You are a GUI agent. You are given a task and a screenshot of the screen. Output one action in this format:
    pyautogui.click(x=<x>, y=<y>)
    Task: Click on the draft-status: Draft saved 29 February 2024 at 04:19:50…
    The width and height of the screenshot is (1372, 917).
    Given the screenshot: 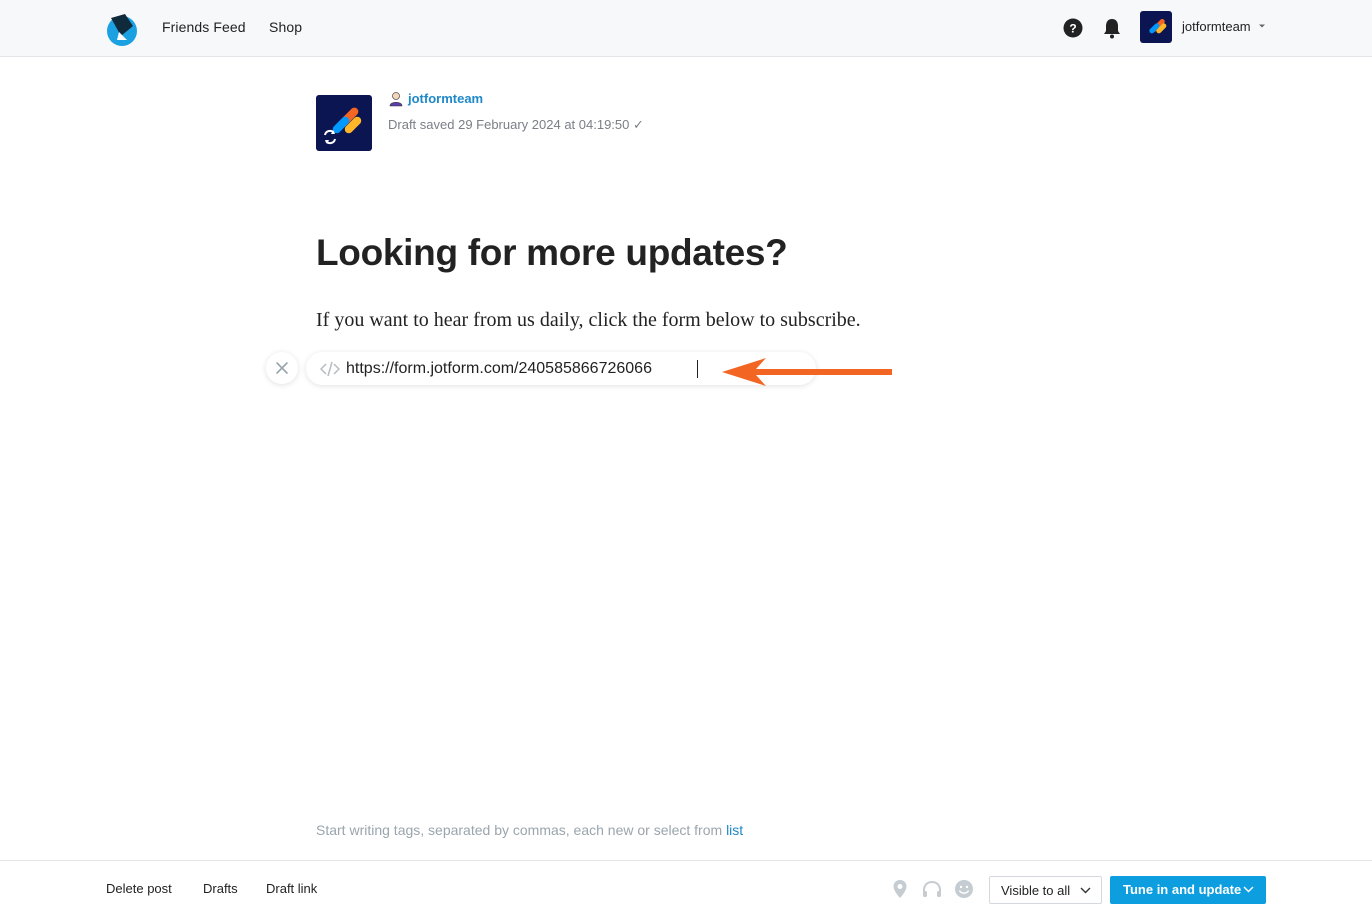 What is the action you would take?
    pyautogui.click(x=516, y=124)
    